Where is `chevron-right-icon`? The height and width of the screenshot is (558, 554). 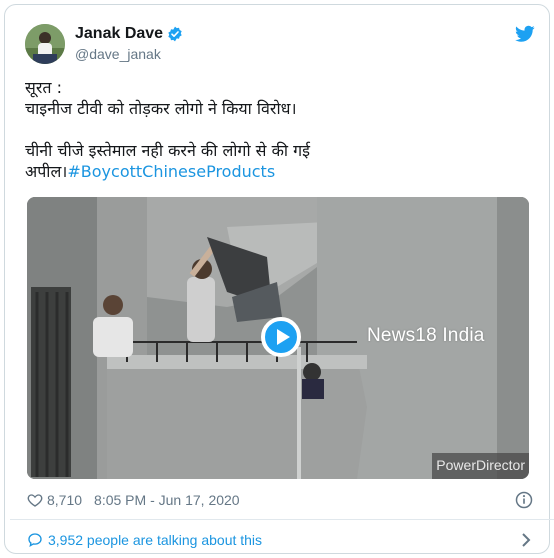
chevron-right-icon is located at coordinates (526, 540).